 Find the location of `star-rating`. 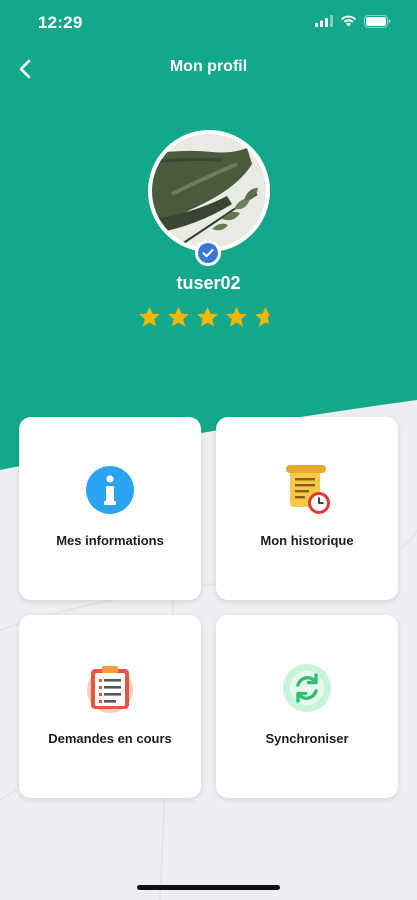

star-rating is located at coordinates (209, 318).